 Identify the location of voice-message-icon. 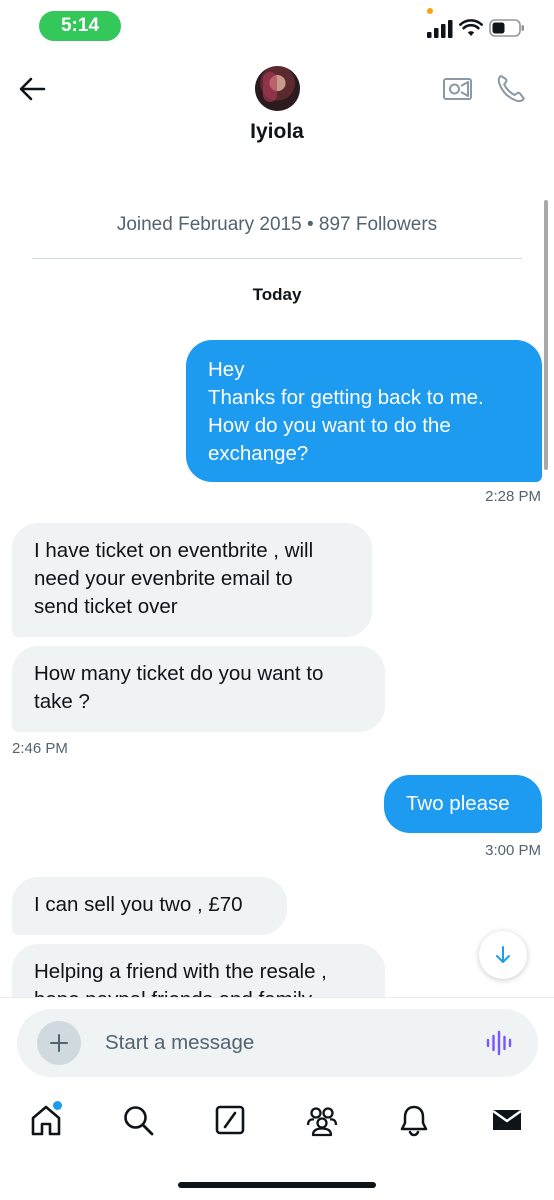
(500, 1043).